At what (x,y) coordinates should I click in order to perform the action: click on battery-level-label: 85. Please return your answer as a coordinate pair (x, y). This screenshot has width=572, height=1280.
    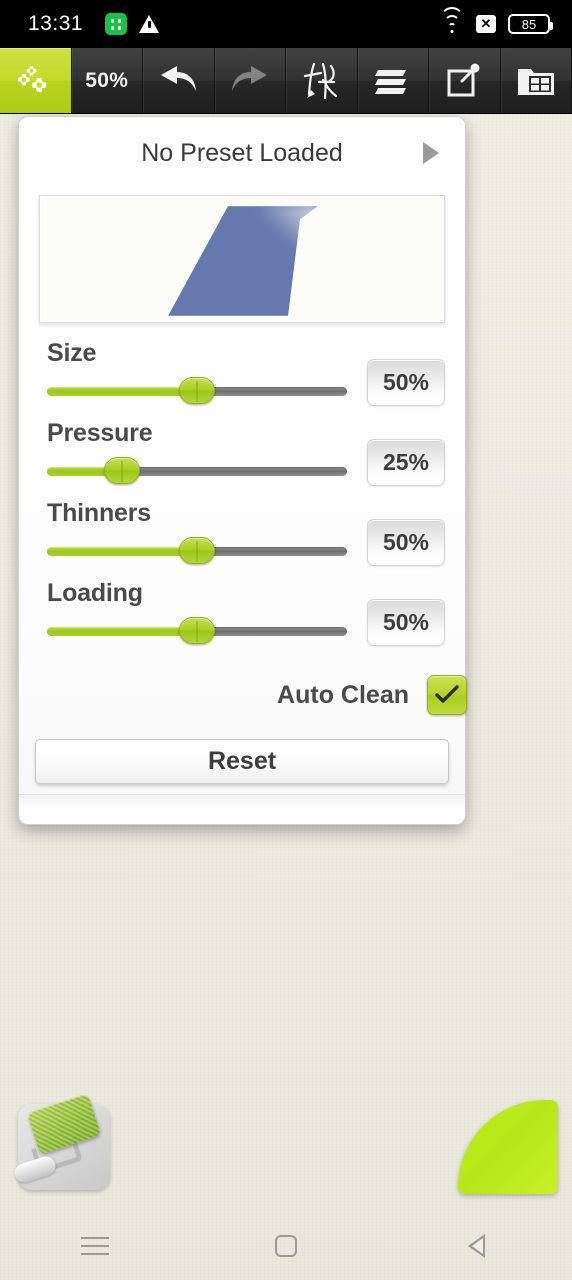
    Looking at the image, I should click on (529, 24).